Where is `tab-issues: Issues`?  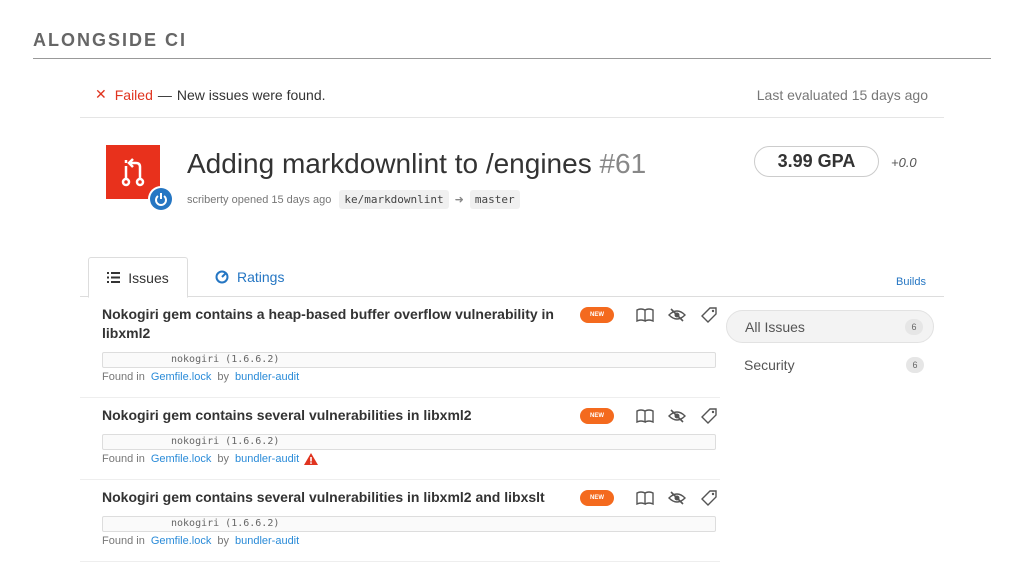 tab-issues: Issues is located at coordinates (138, 277).